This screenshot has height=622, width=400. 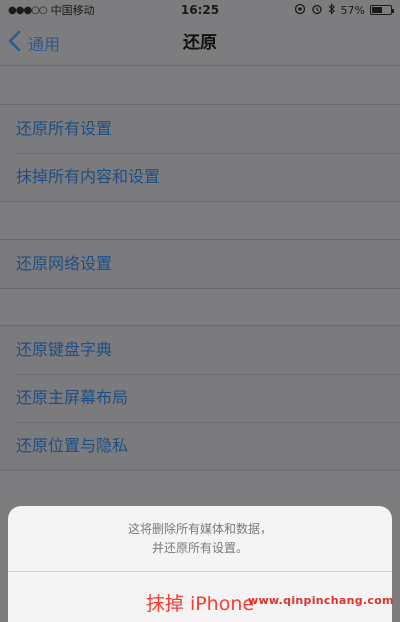 I want to click on alarm-icon, so click(x=317, y=10).